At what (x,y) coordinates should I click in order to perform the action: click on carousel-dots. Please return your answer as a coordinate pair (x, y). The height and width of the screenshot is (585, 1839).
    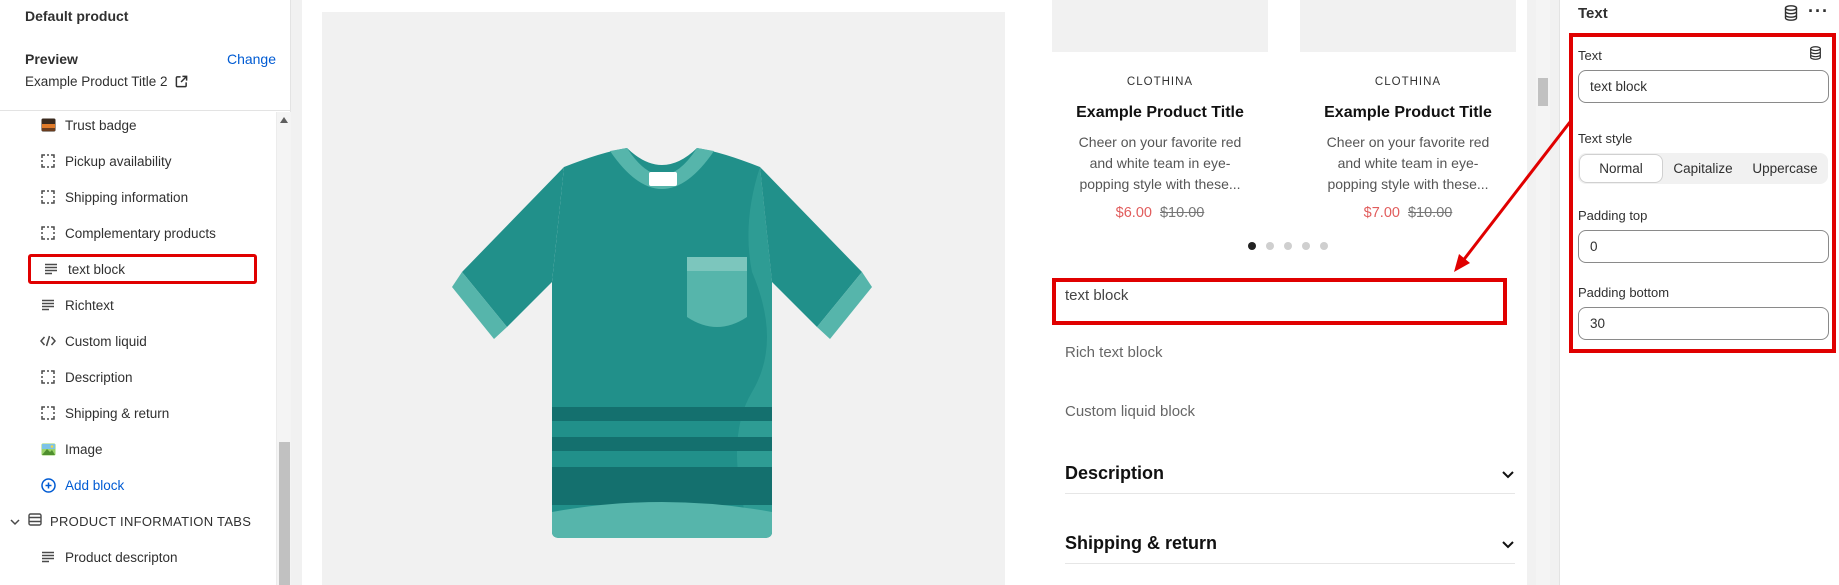
    Looking at the image, I should click on (1288, 246).